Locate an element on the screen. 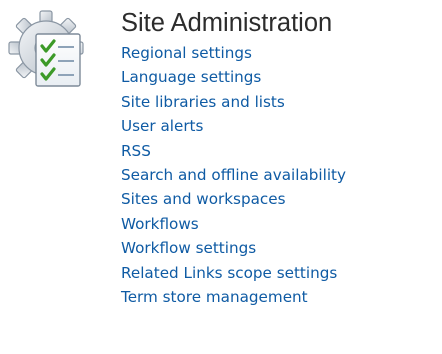 The width and height of the screenshot is (442, 354). related-links-scope-settings-link: Related Links scope settings is located at coordinates (229, 273).